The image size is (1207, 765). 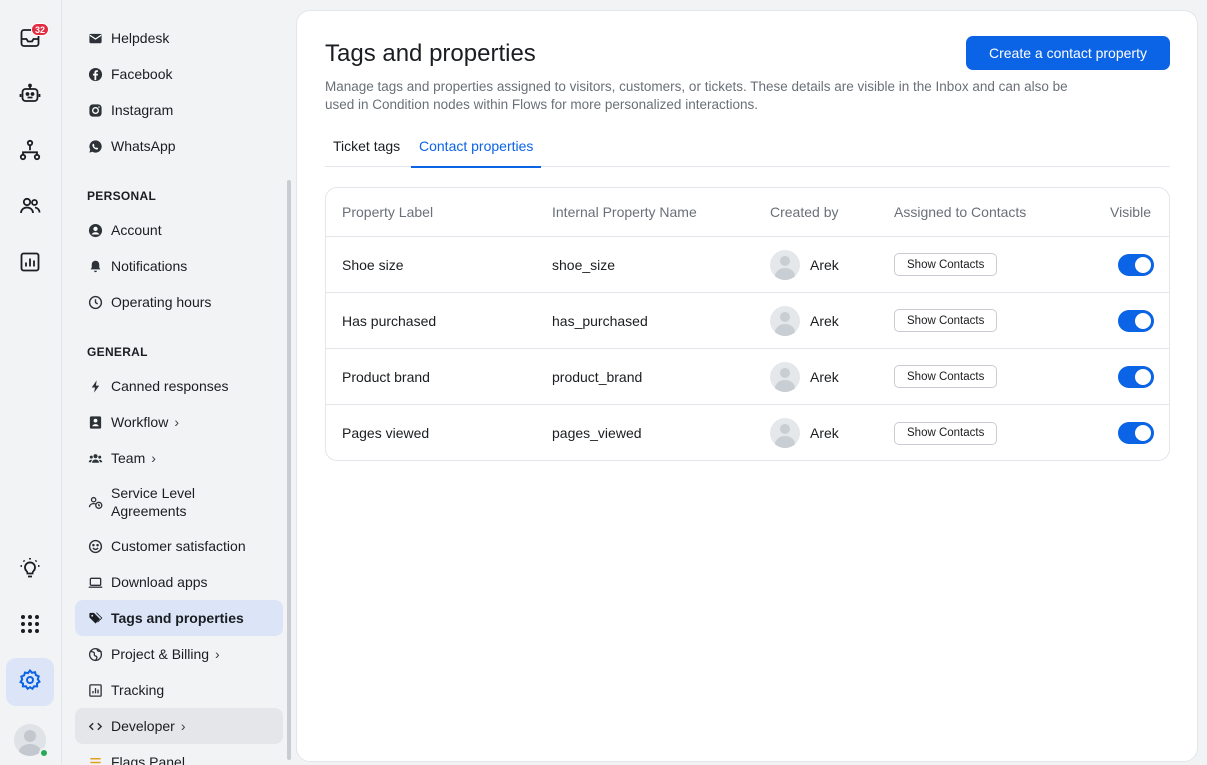 I want to click on lightbulb-icon, so click(x=30, y=570).